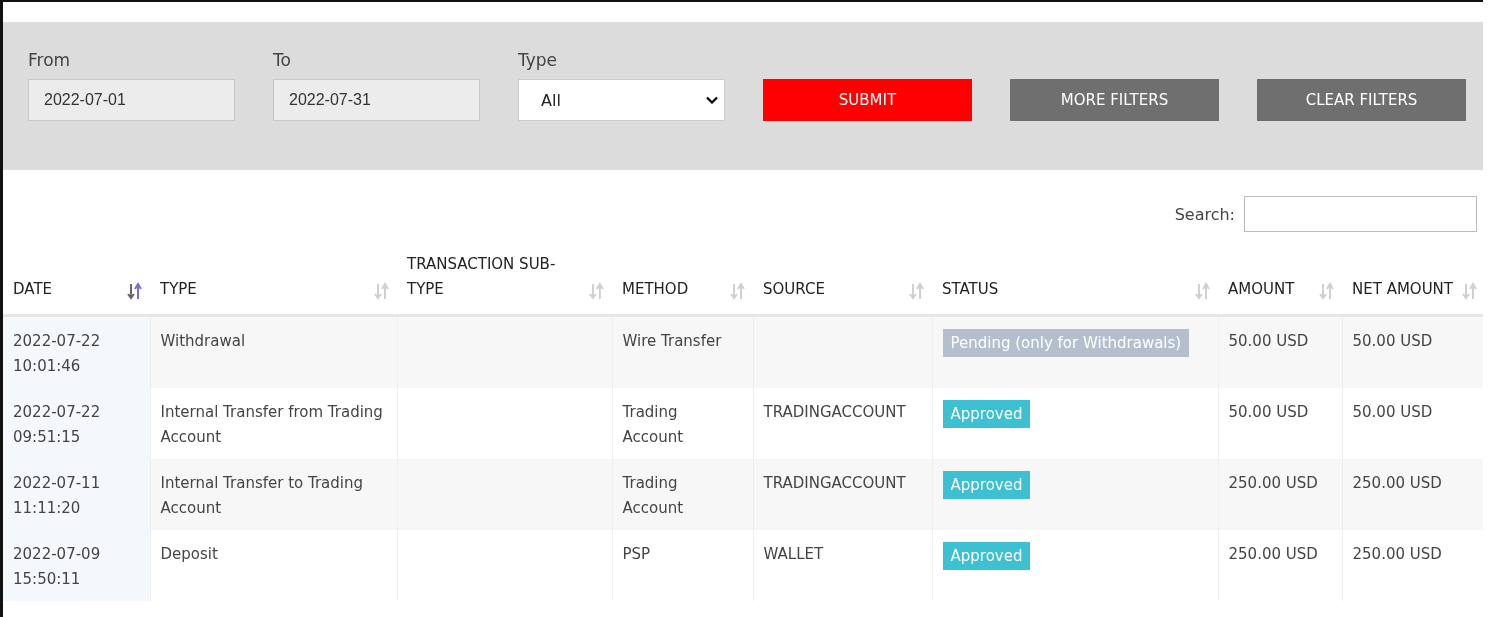 The width and height of the screenshot is (1493, 617). I want to click on chevron-down-icon, so click(712, 100).